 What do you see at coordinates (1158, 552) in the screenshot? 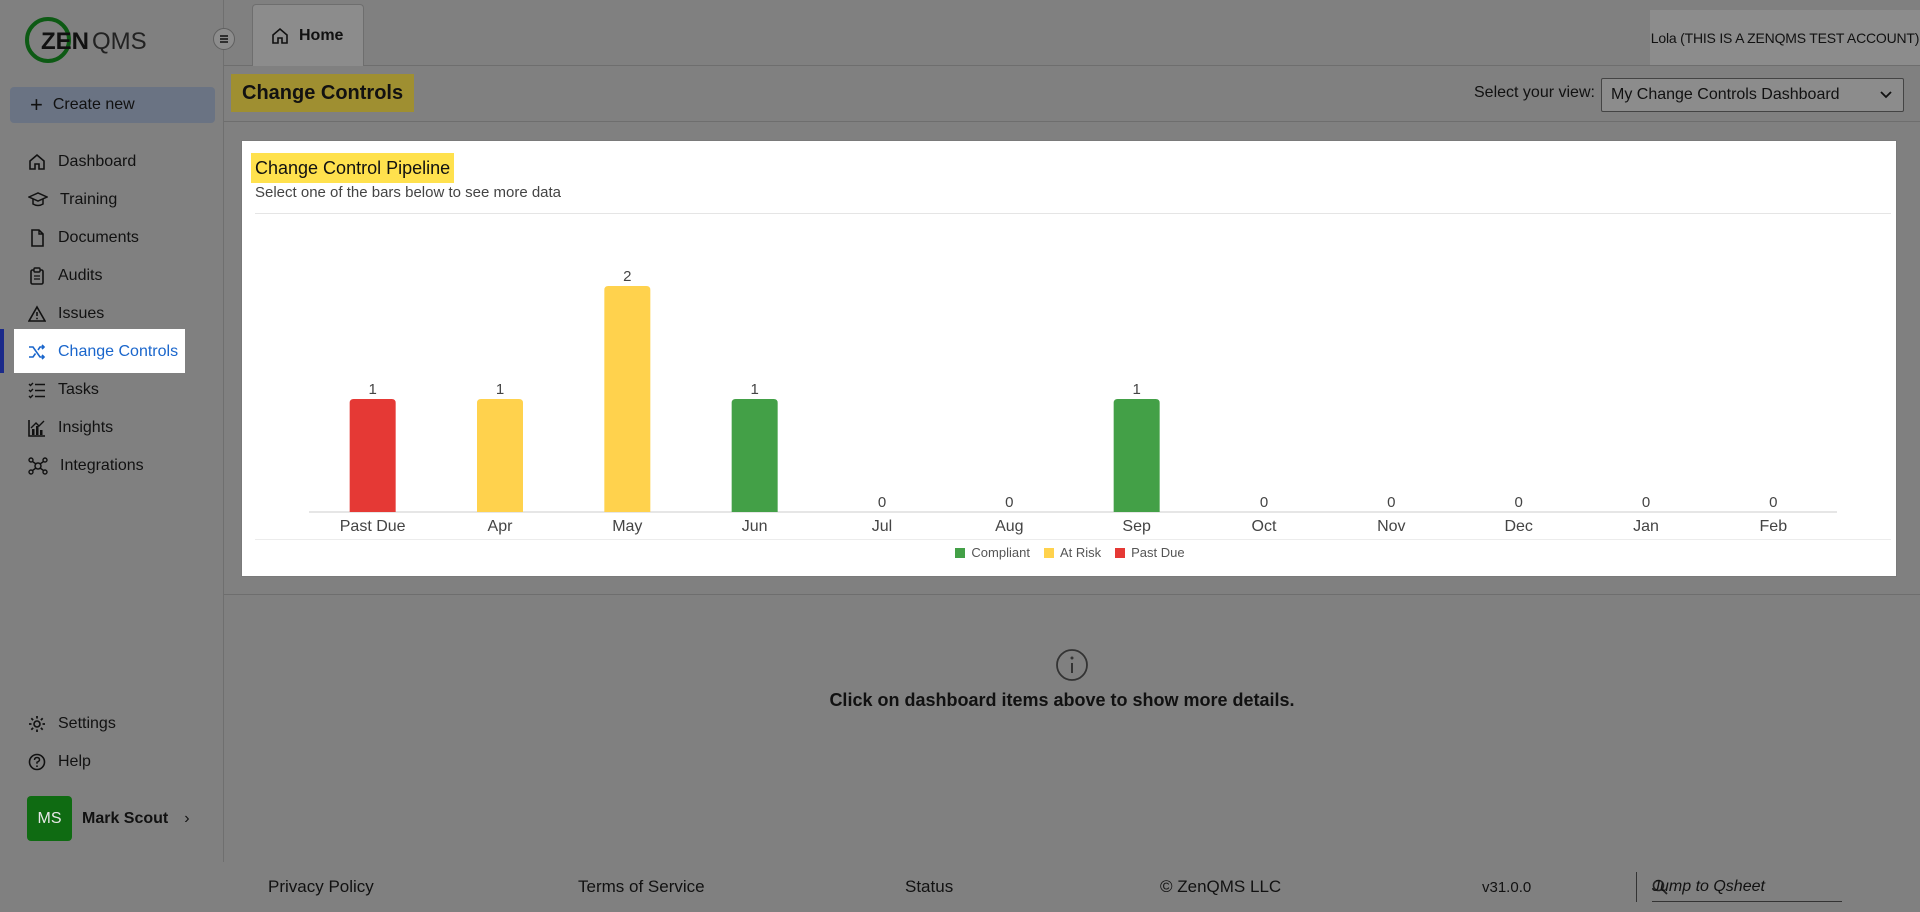
I see `legend-label: Past Due` at bounding box center [1158, 552].